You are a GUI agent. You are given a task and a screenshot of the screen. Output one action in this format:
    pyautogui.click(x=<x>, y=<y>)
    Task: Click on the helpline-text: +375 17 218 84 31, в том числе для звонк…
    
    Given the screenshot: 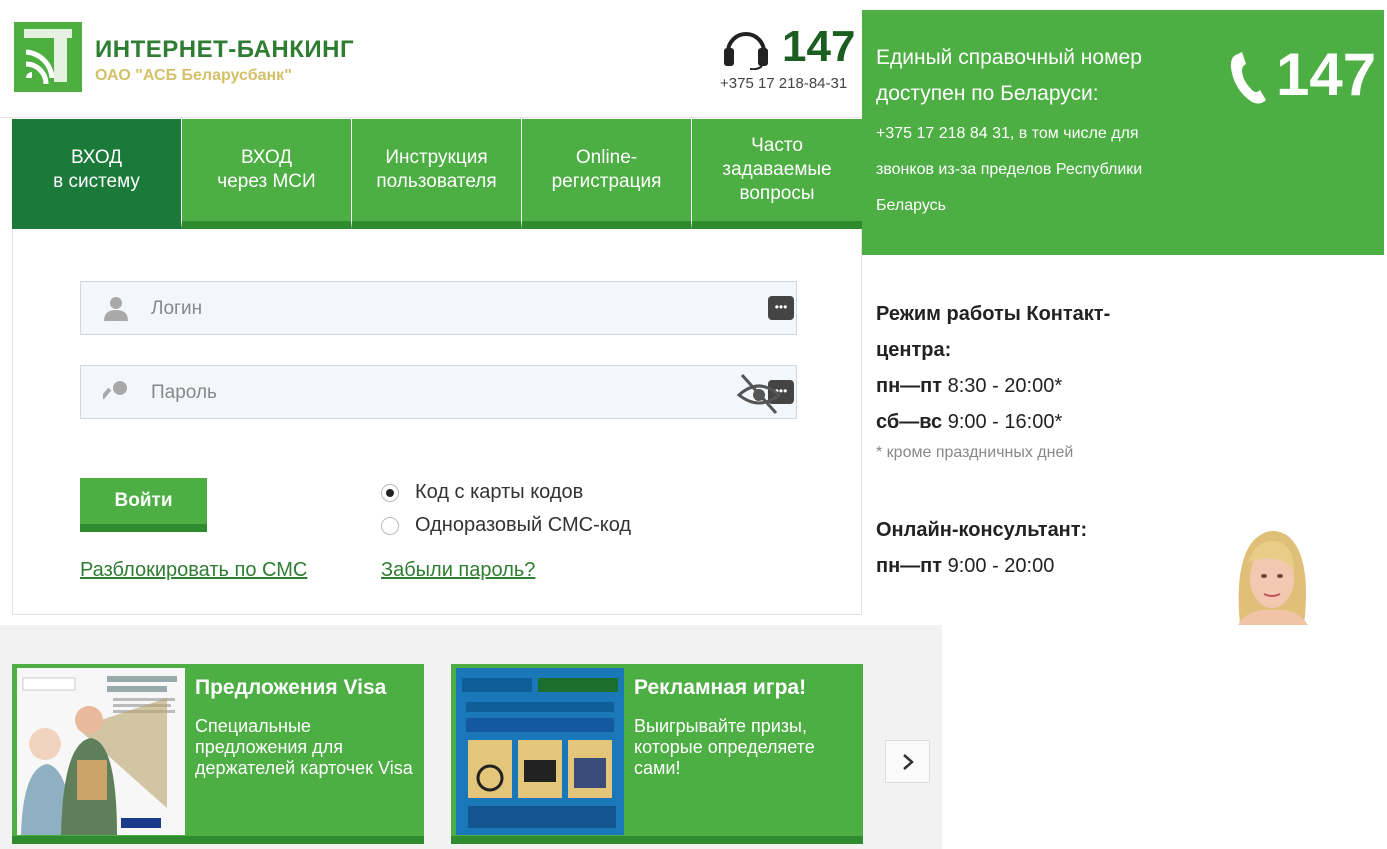 What is the action you would take?
    pyautogui.click(x=1009, y=169)
    